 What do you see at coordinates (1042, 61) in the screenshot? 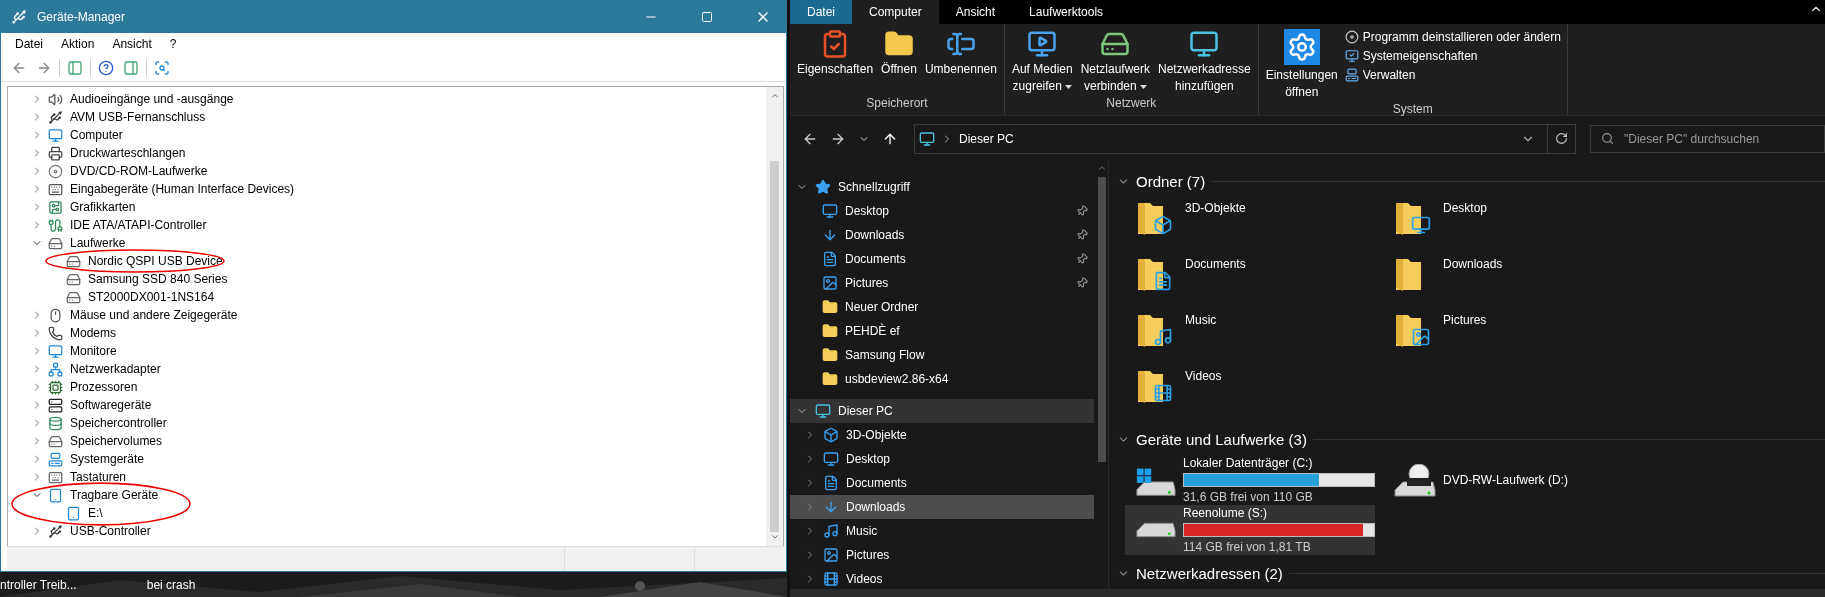
I see `ribbon-button: Auf Medien zugreifen` at bounding box center [1042, 61].